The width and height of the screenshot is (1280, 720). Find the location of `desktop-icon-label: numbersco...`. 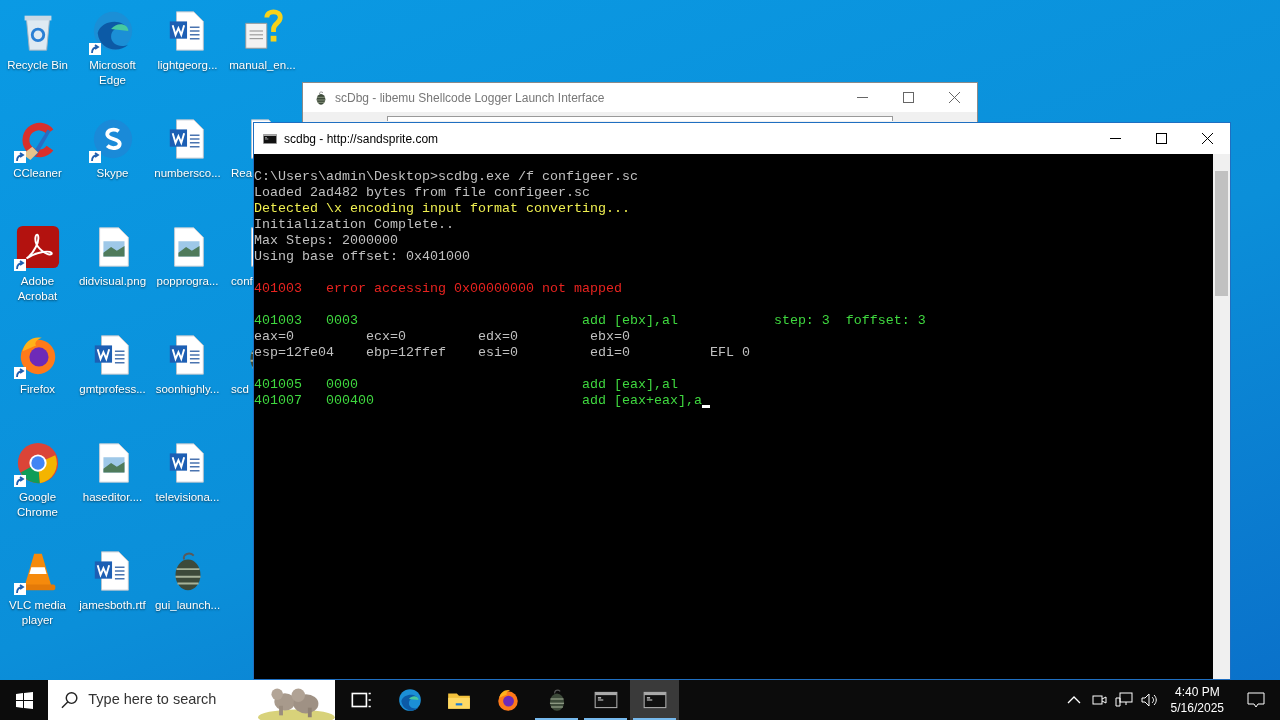

desktop-icon-label: numbersco... is located at coordinates (187, 173).